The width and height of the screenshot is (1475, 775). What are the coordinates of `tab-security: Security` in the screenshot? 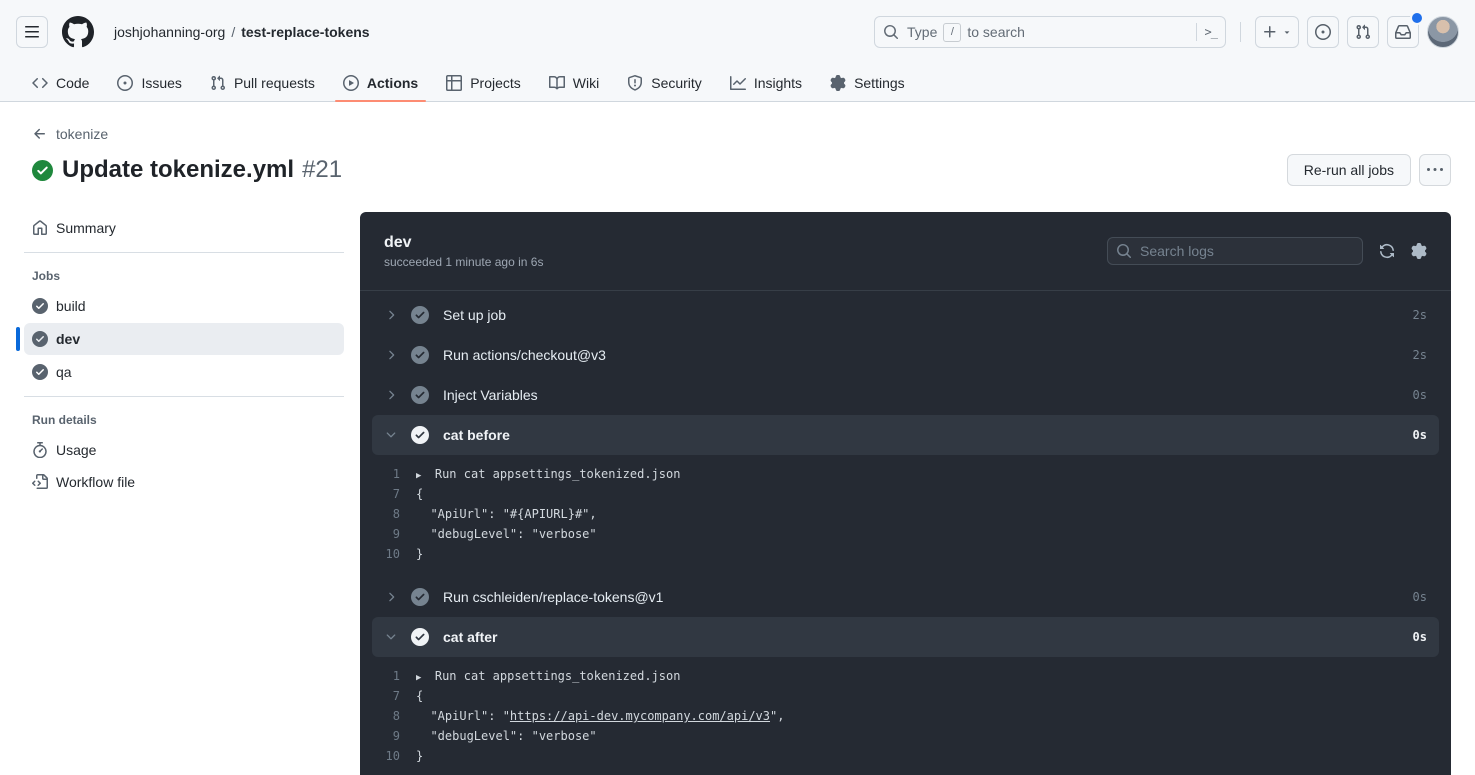 It's located at (664, 82).